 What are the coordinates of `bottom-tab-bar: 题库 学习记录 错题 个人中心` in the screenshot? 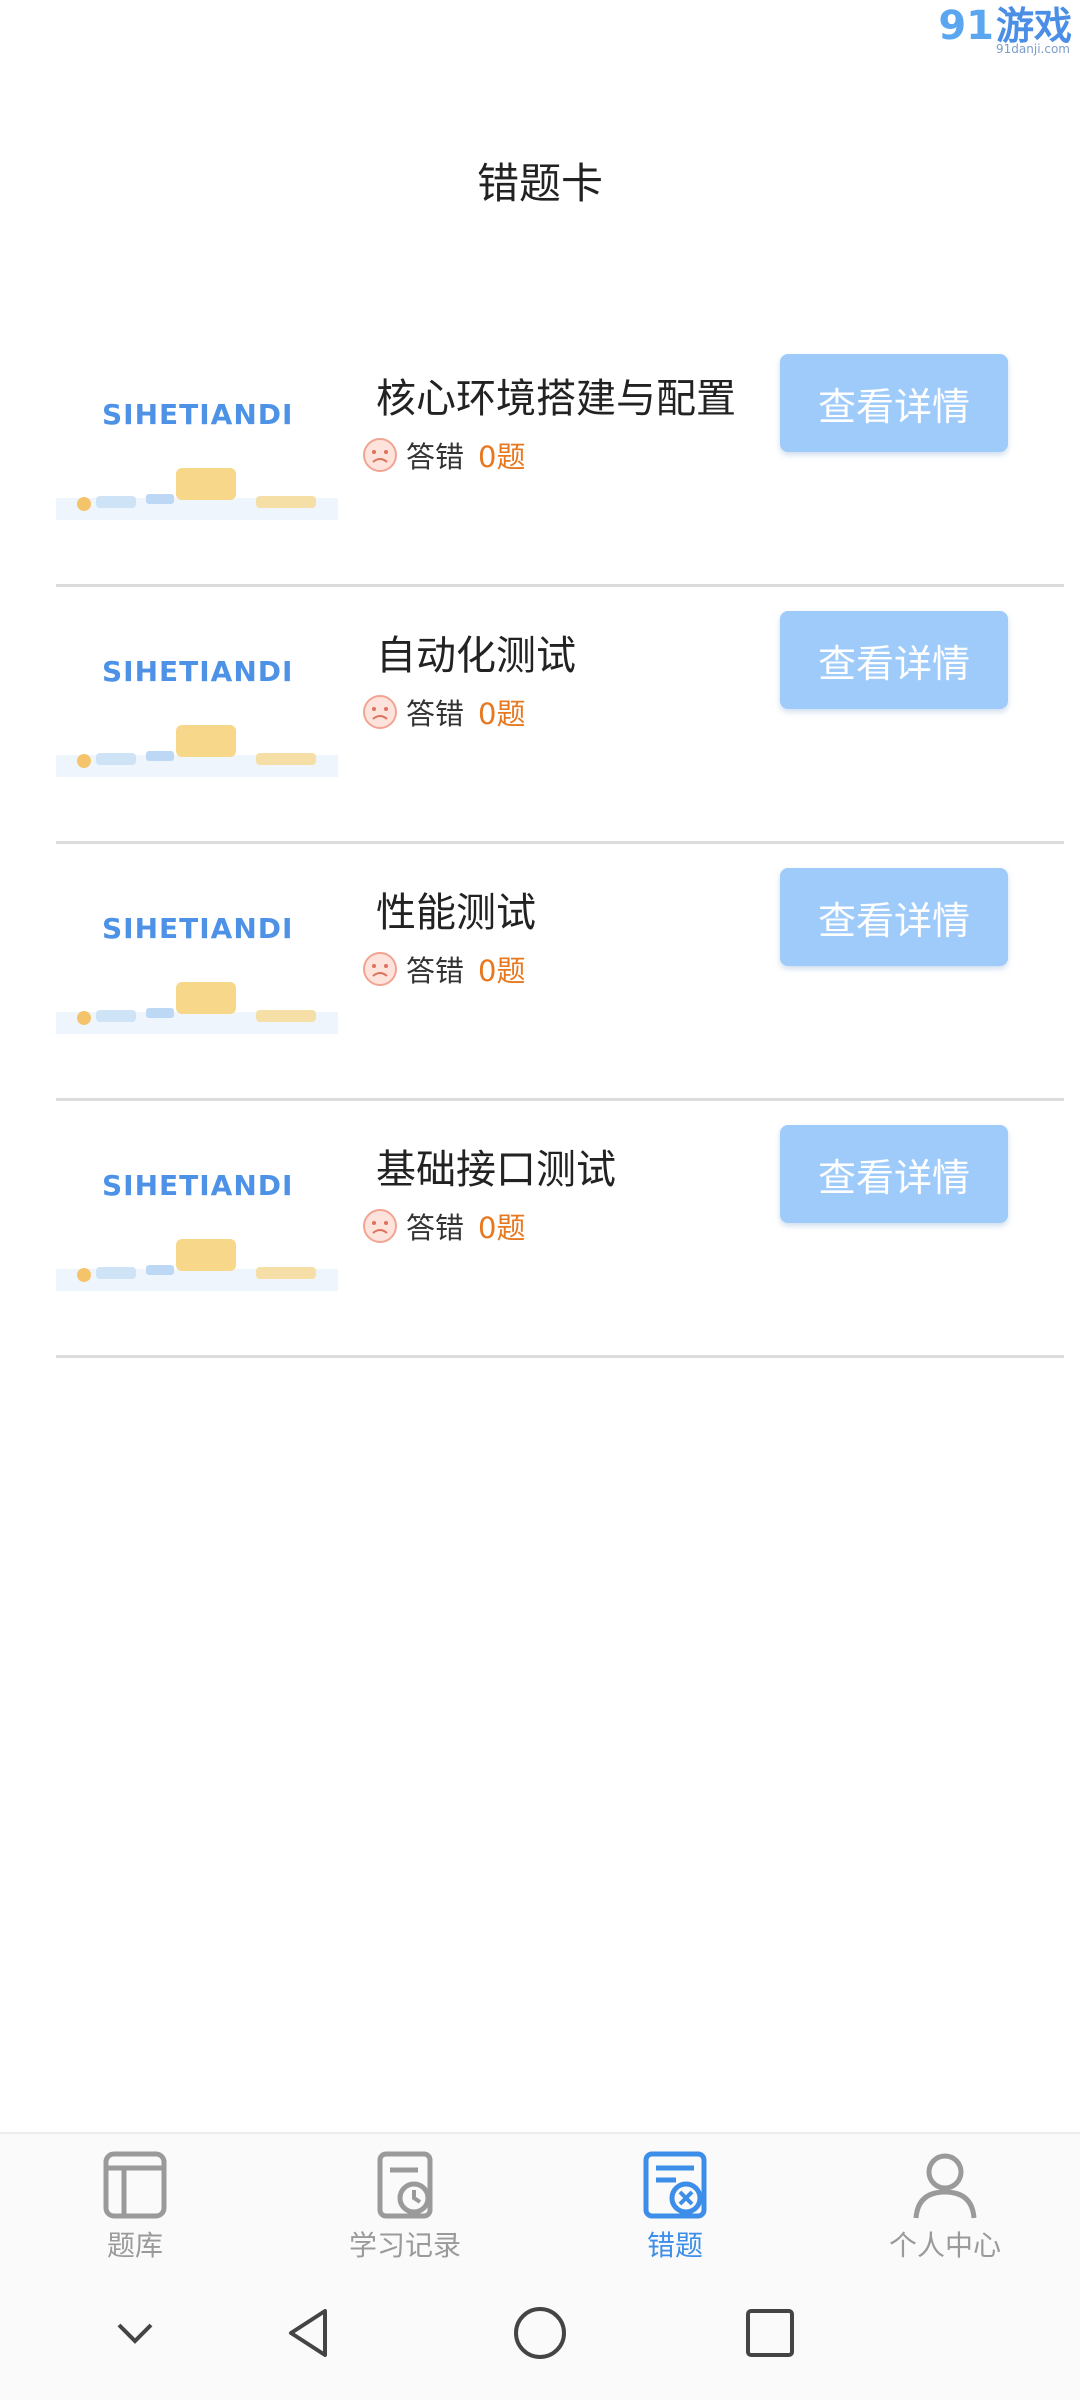 It's located at (540, 2202).